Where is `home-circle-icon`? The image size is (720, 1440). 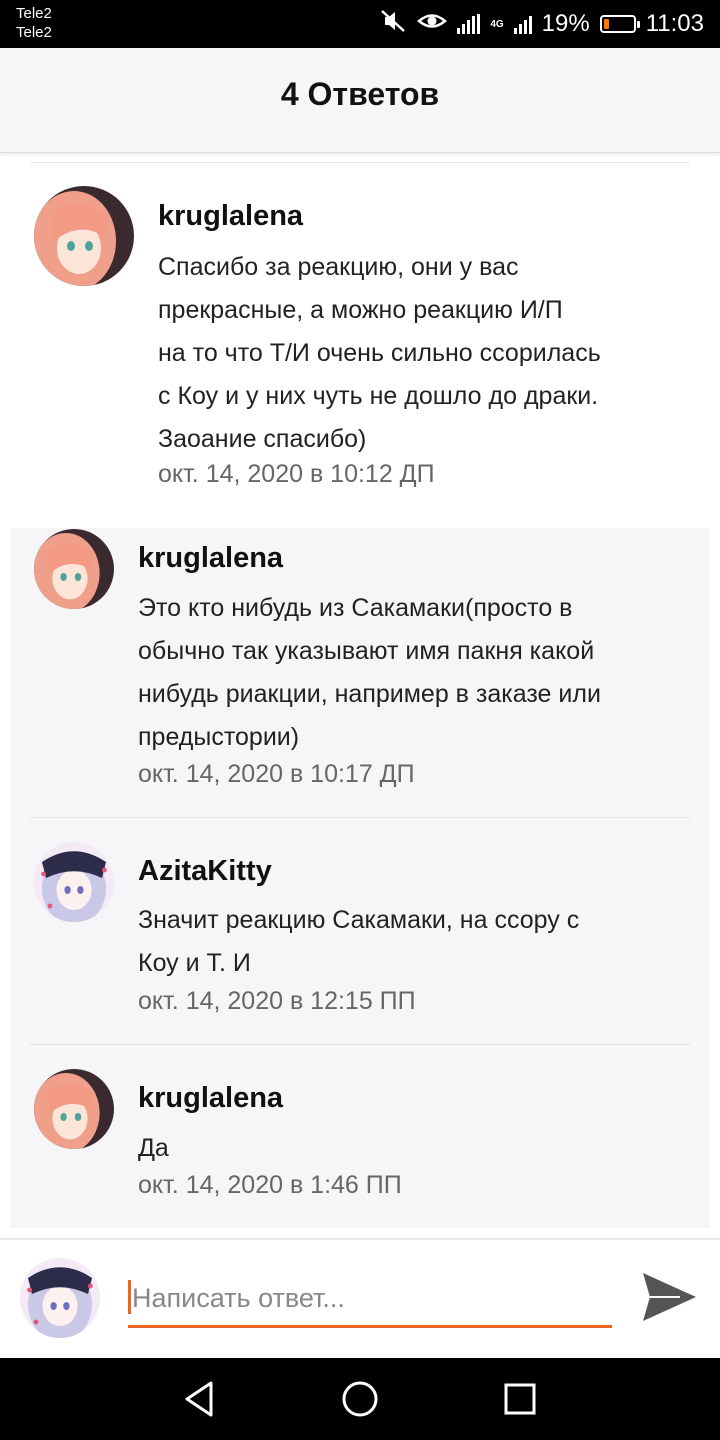 home-circle-icon is located at coordinates (360, 1399).